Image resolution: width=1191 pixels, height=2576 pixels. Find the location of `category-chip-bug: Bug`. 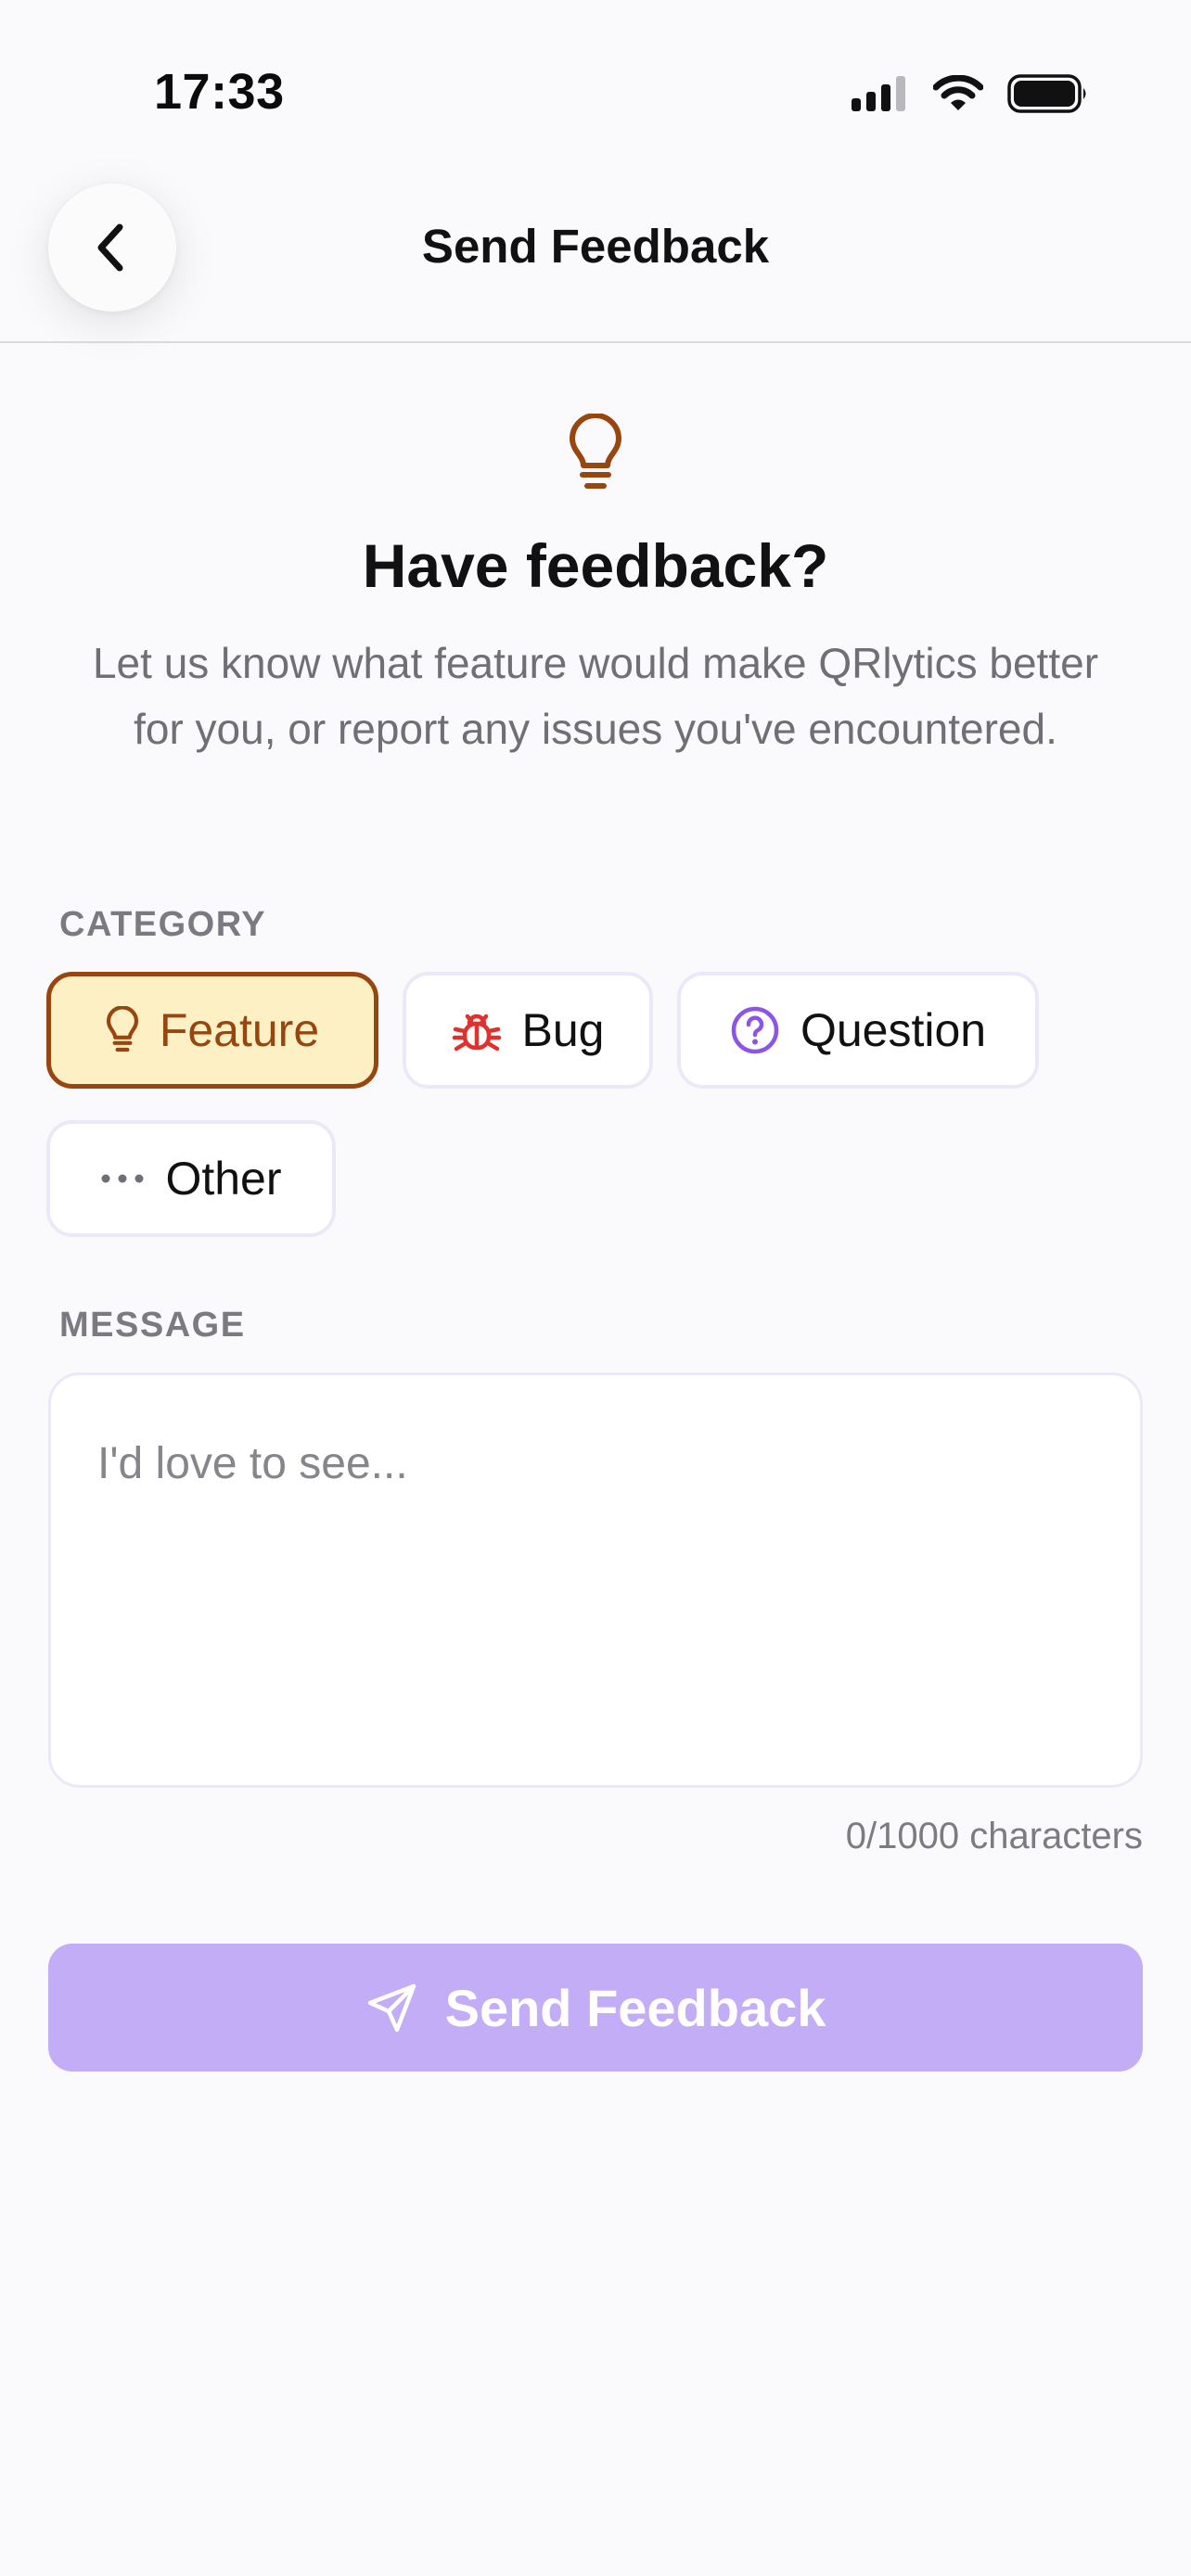

category-chip-bug: Bug is located at coordinates (528, 1030).